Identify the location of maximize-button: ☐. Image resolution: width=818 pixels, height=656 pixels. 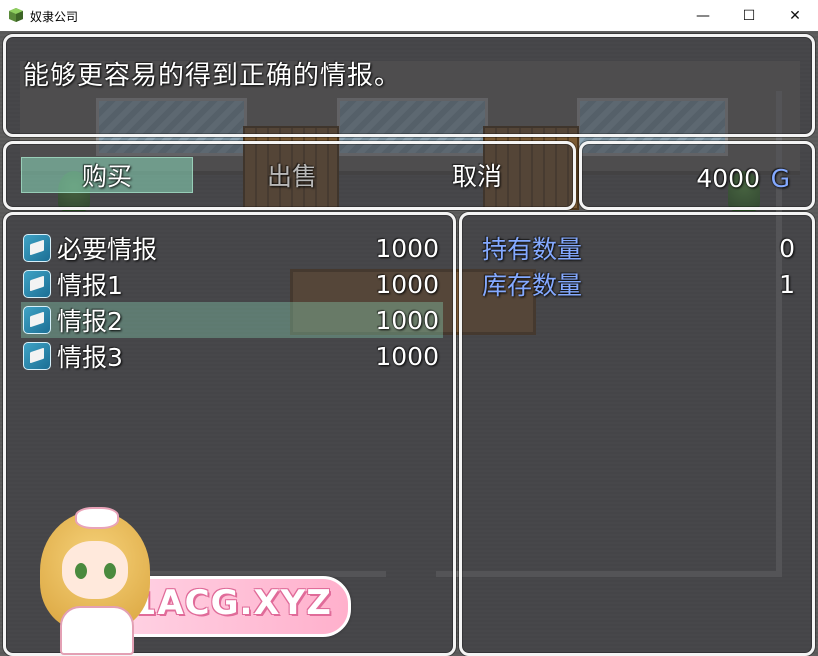
(749, 15).